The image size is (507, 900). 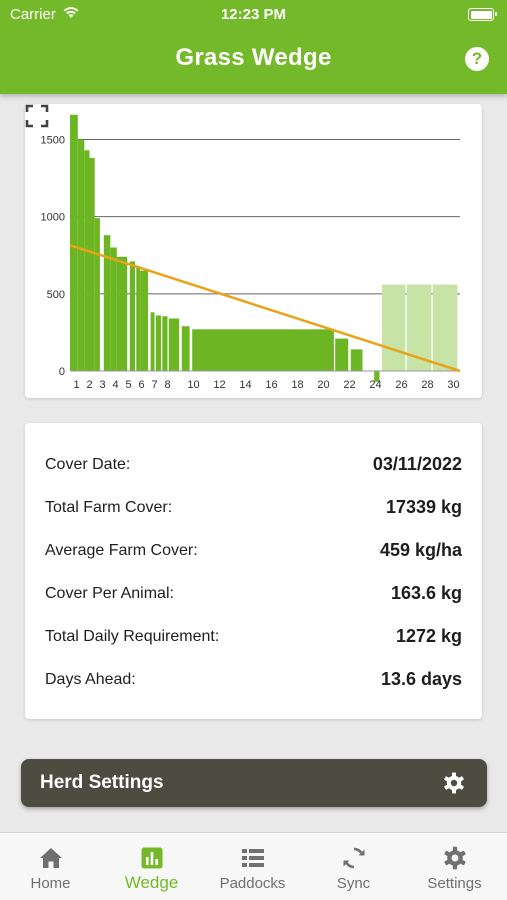 What do you see at coordinates (349, 385) in the screenshot?
I see `x-tick-label: 22` at bounding box center [349, 385].